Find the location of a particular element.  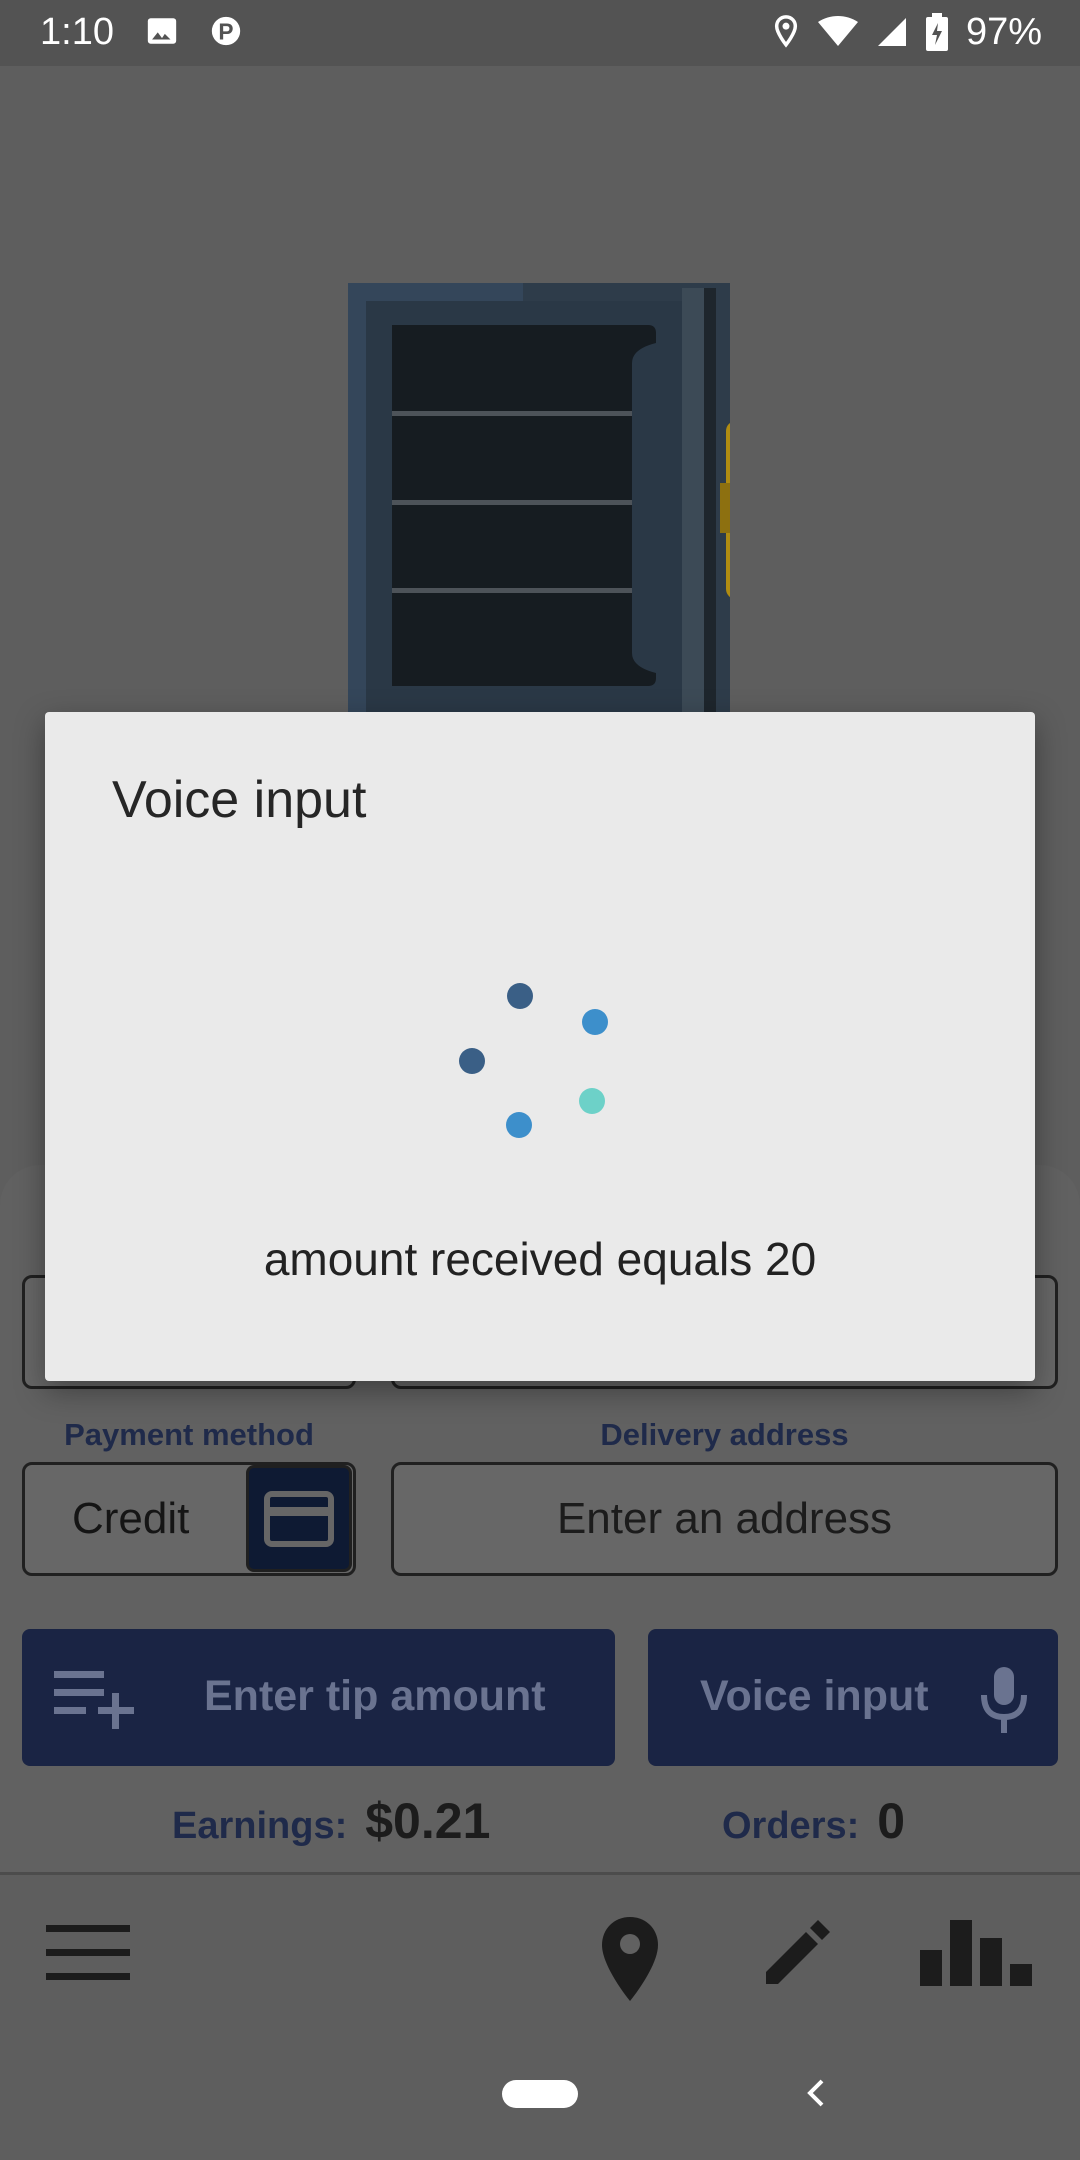

safe-illustration is located at coordinates (539, 498).